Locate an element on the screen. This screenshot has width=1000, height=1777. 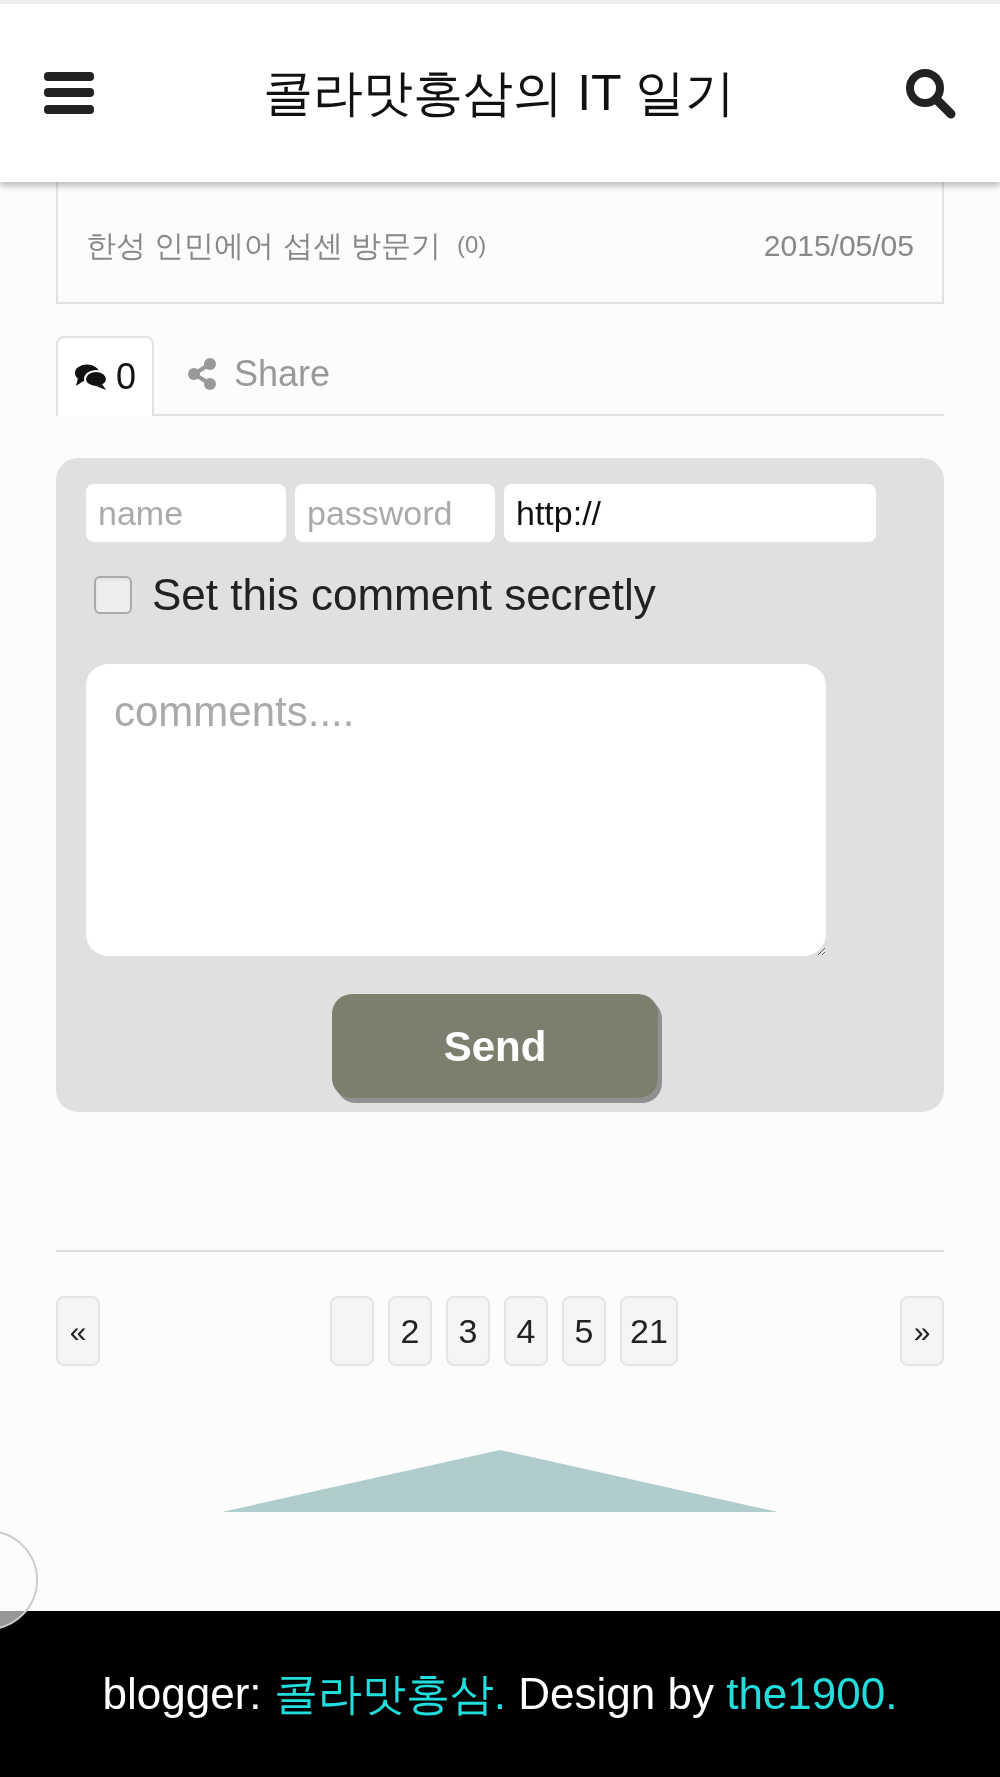
page-button: 2 is located at coordinates (410, 1331).